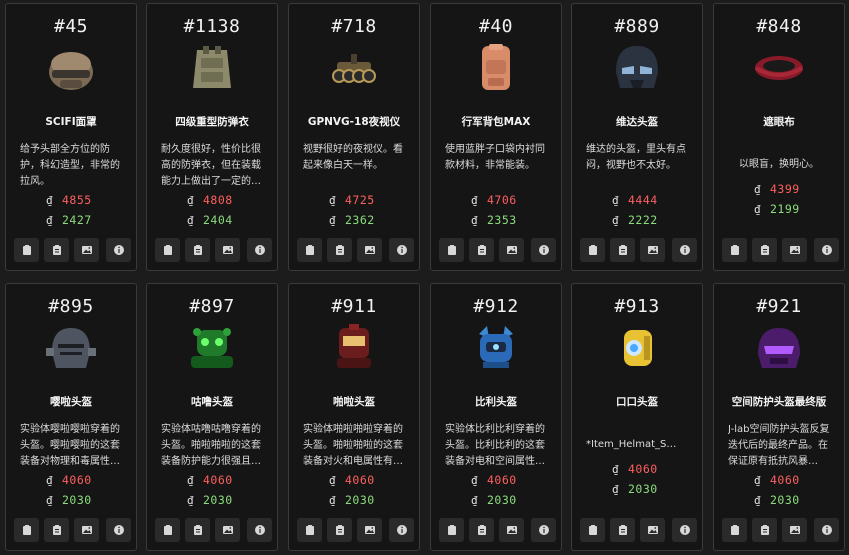 This screenshot has width=849, height=555. I want to click on price-block: 4399 2199, so click(779, 201).